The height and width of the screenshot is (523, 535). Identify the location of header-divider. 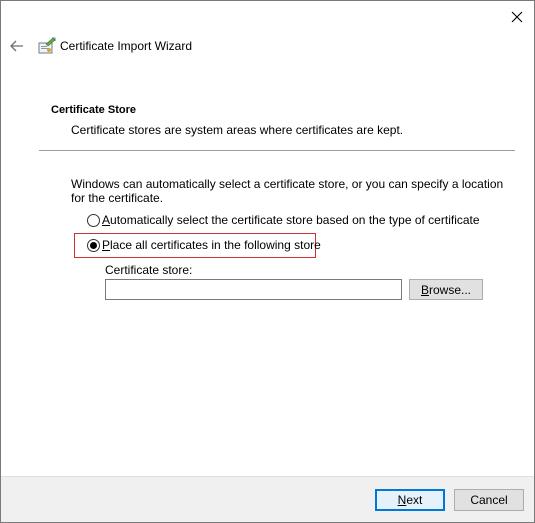
(277, 150).